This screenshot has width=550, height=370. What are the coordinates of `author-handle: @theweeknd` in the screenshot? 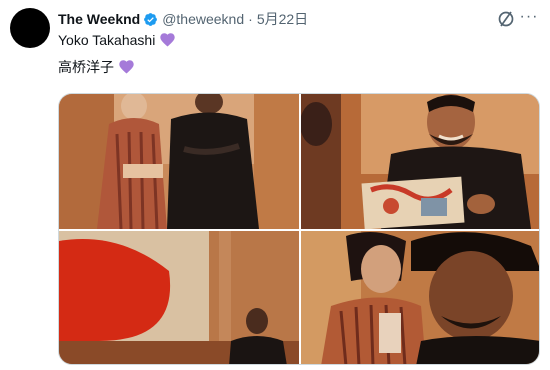 It's located at (203, 19).